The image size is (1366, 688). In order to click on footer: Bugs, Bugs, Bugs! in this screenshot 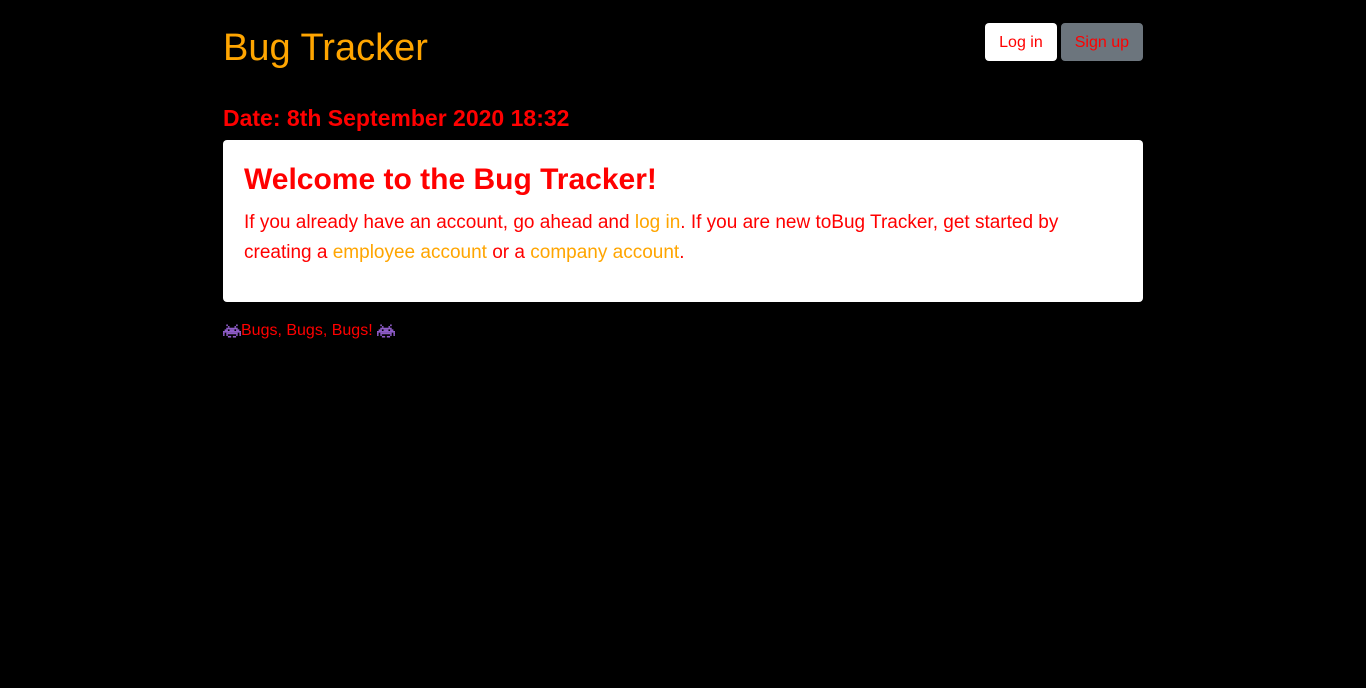, I will do `click(309, 331)`.